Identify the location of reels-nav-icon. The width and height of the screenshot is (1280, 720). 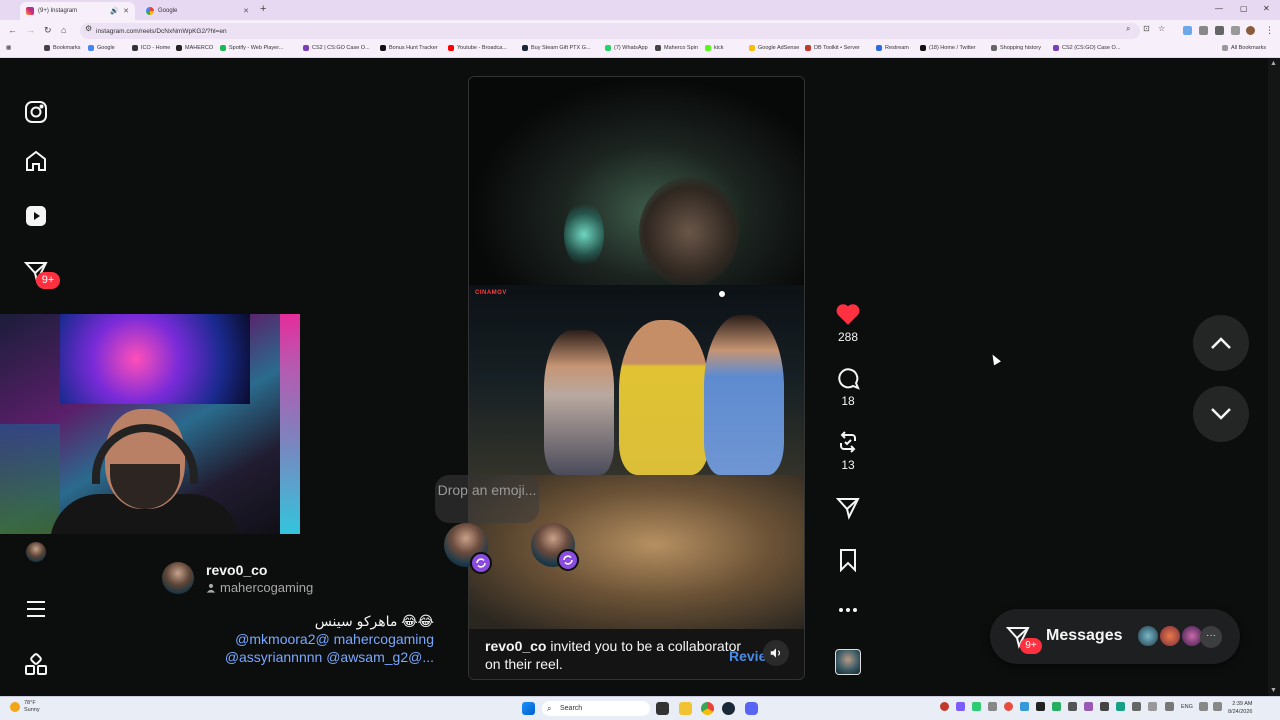
(36, 216).